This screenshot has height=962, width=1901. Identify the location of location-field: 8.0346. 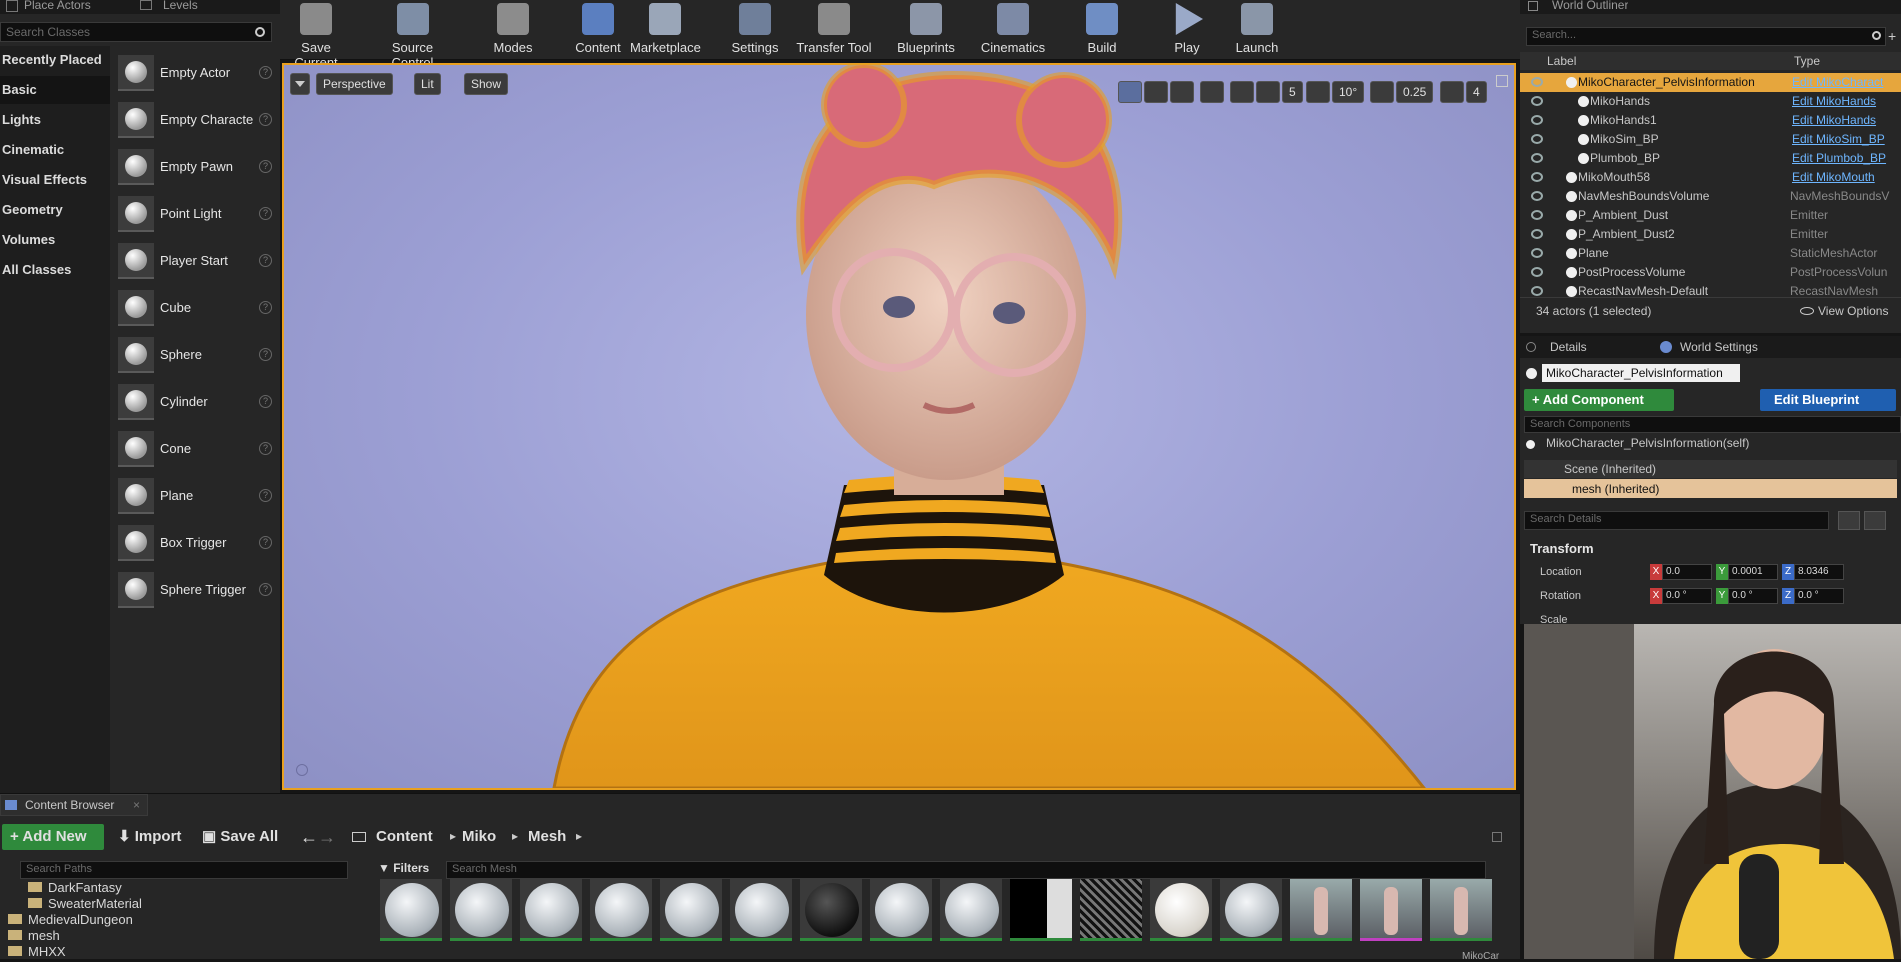
(1819, 572).